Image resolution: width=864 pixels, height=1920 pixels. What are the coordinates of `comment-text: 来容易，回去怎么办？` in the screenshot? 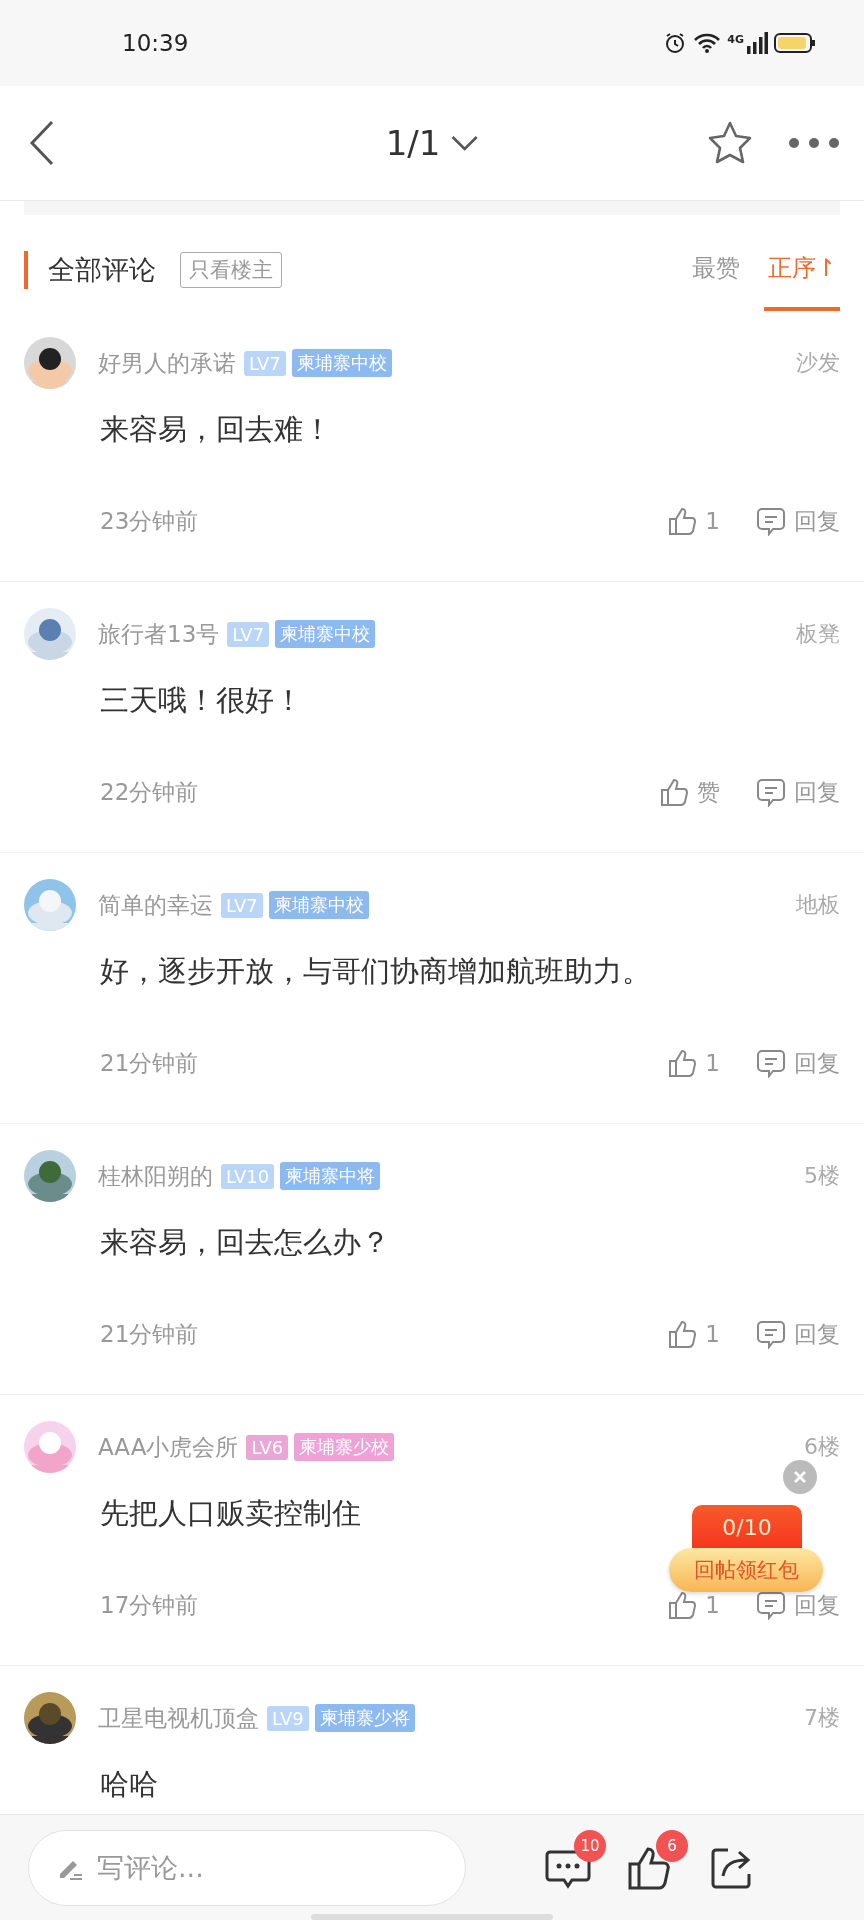 It's located at (245, 1242).